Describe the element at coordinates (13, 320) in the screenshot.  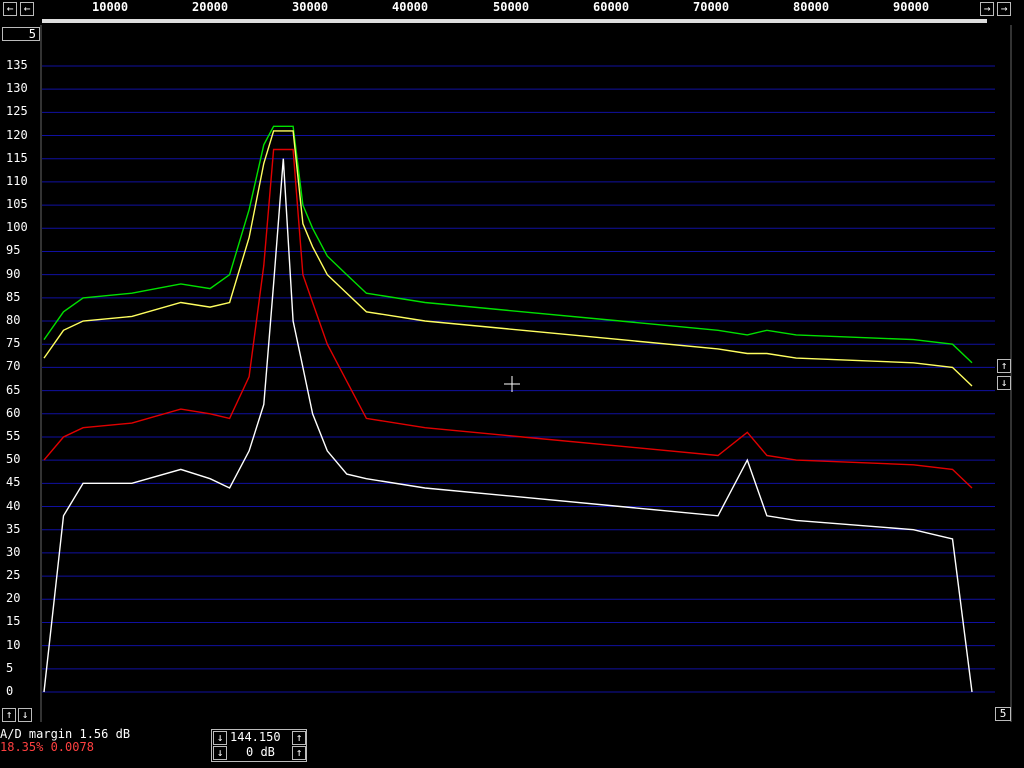
I see `db-tick-label: 80` at that location.